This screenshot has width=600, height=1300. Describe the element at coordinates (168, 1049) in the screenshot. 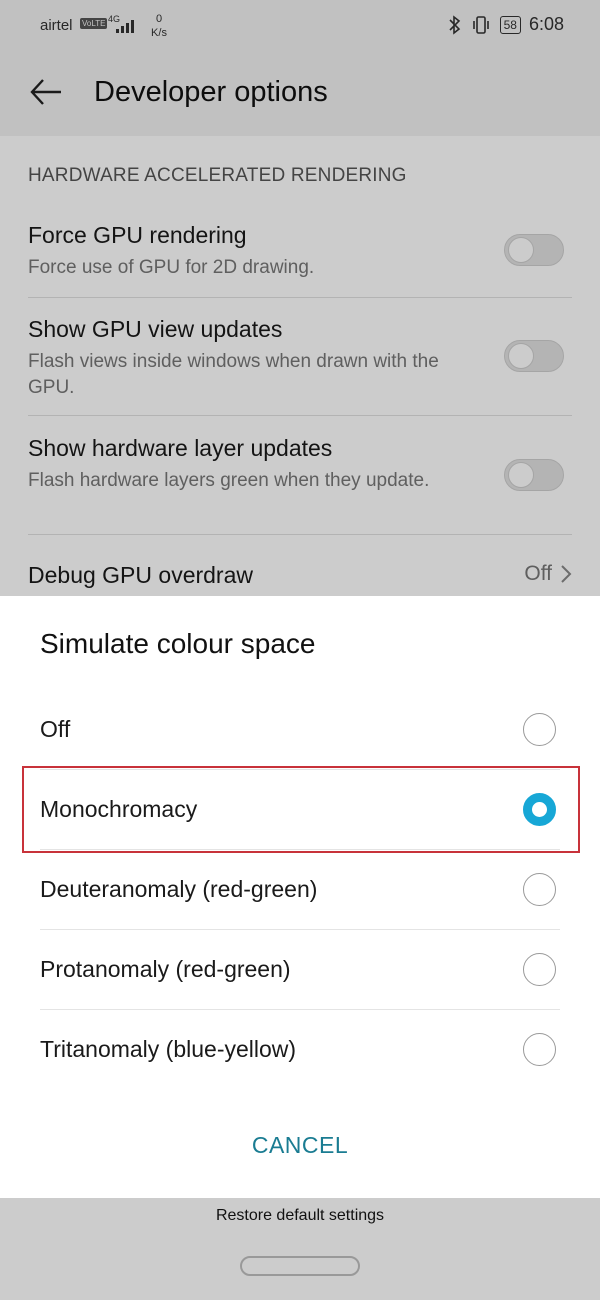

I see `option-label: Tritanomaly (blue-yellow)` at that location.